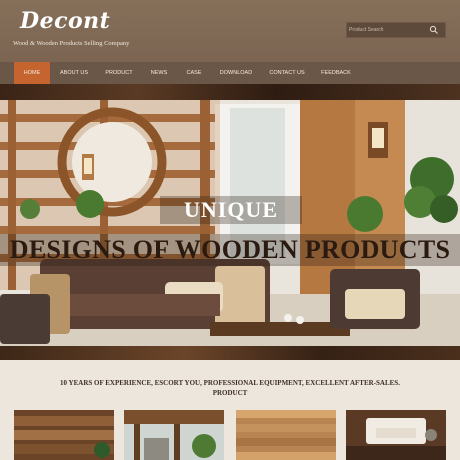  I want to click on hero-subtitle: DESIGNS OF WOODEN PRODUCTS, so click(230, 249).